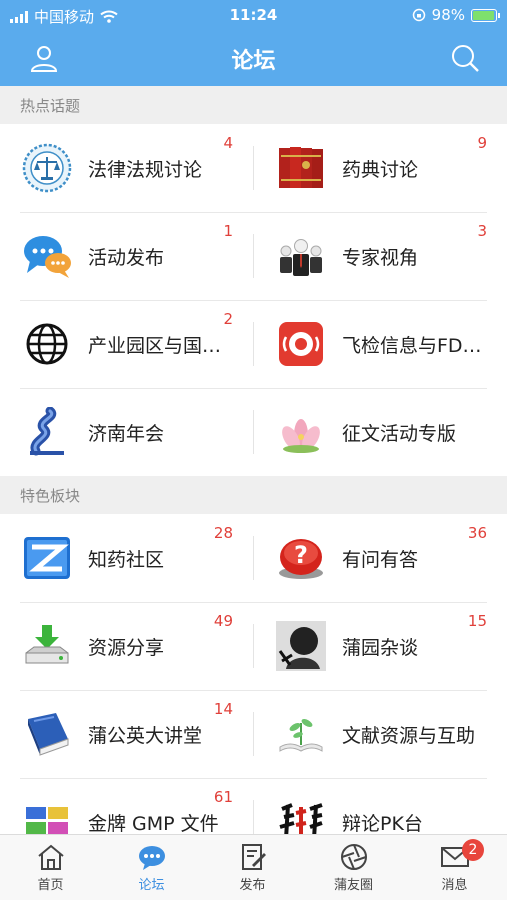  Describe the element at coordinates (151, 885) in the screenshot. I see `tab-label: 论坛` at that location.